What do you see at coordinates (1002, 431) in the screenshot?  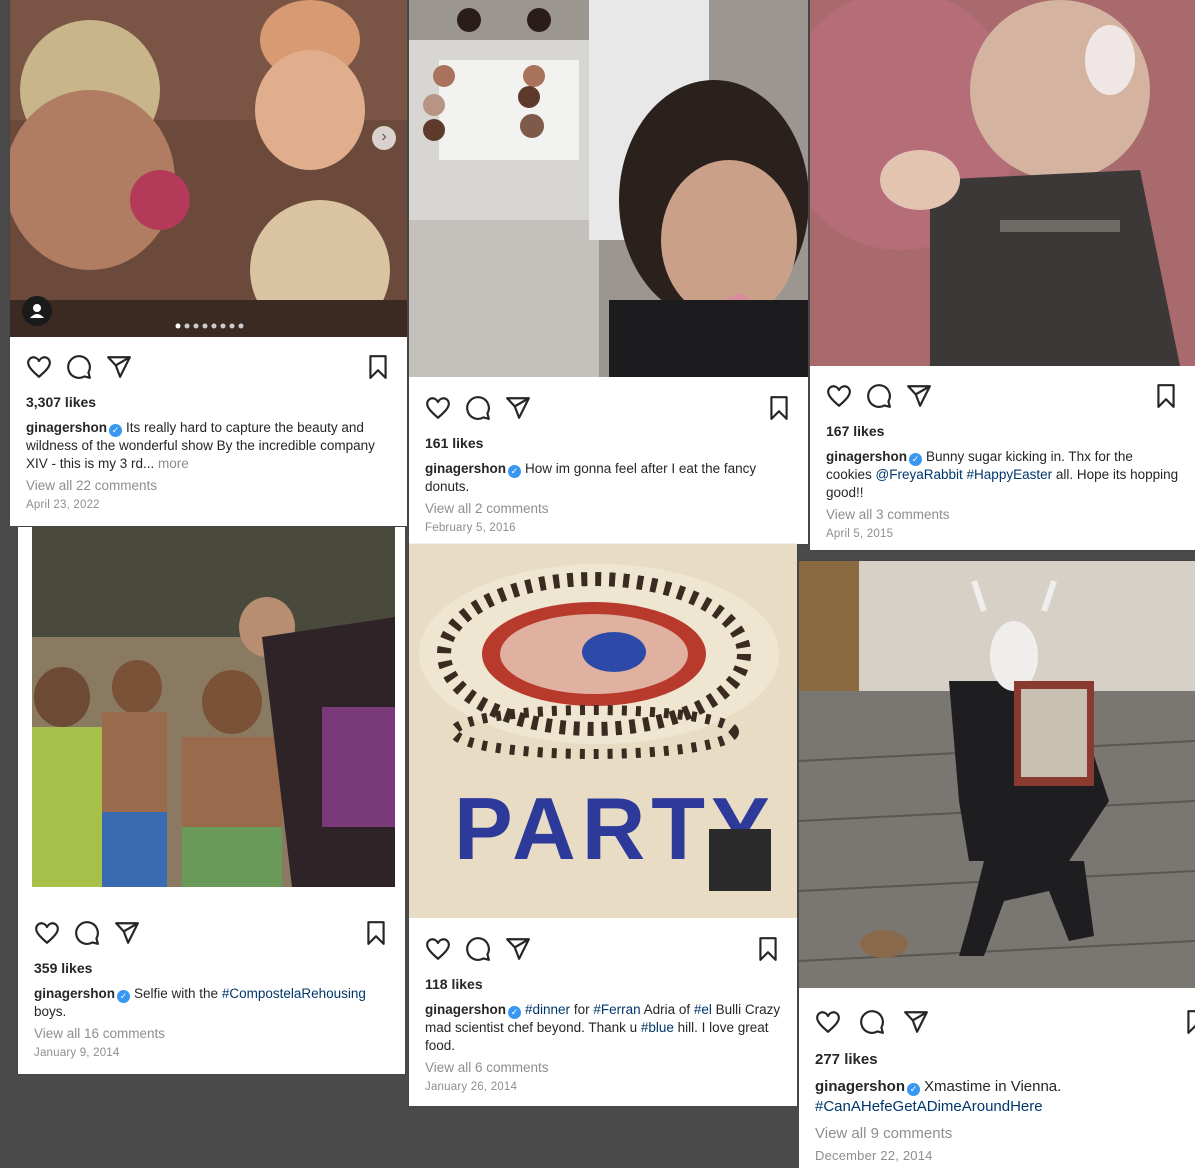 I see `likes-count: 167 likes` at bounding box center [1002, 431].